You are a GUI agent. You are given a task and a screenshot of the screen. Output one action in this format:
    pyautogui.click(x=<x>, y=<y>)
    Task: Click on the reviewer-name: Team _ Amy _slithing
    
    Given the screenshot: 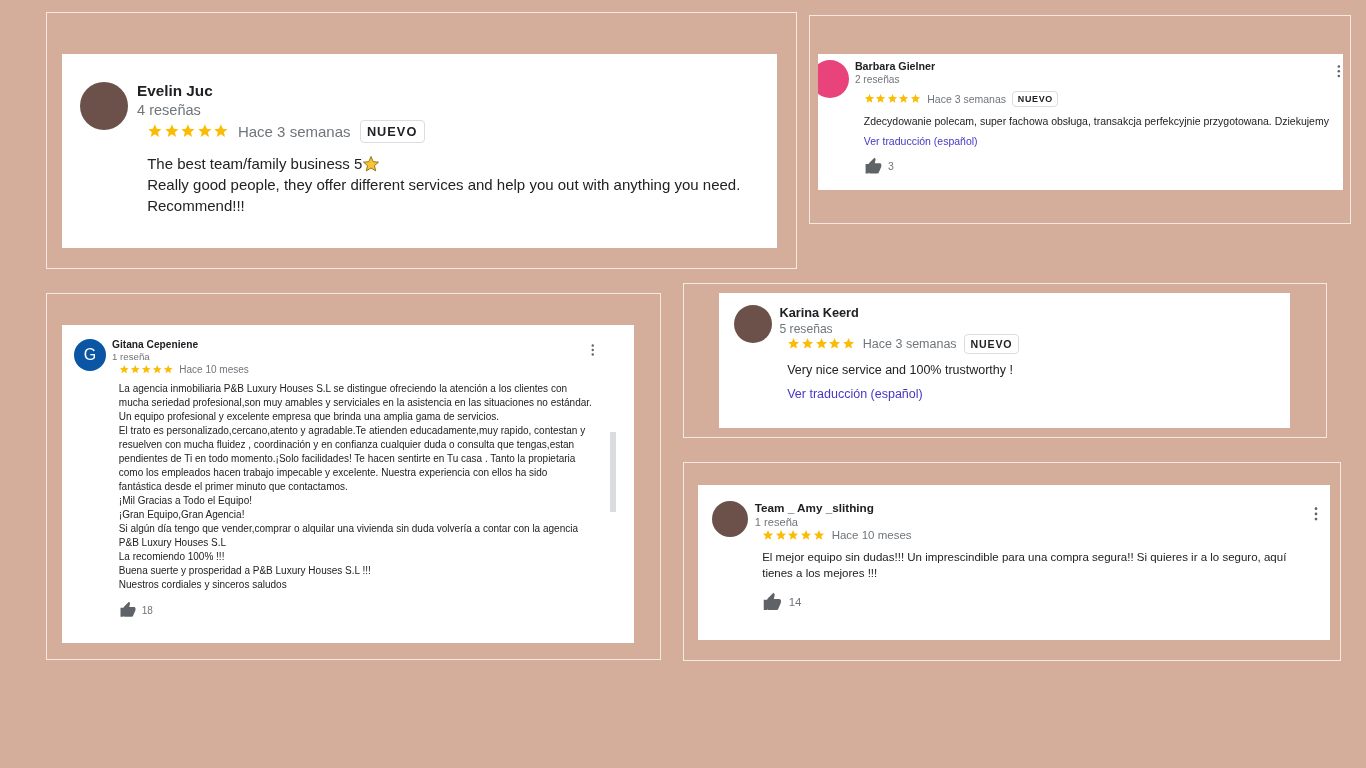 What is the action you would take?
    pyautogui.click(x=814, y=507)
    